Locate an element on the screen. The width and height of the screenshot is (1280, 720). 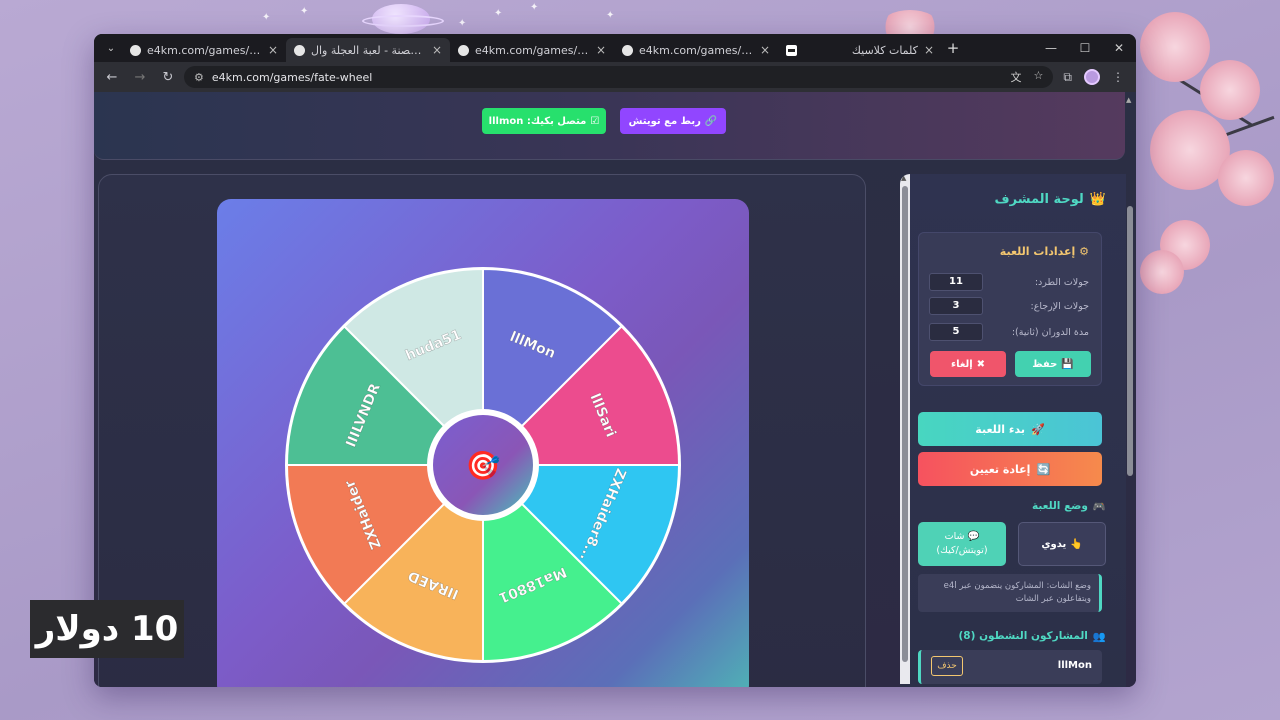
tab-title: e4km.com/games/choice-challenge is located at coordinates (696, 50).